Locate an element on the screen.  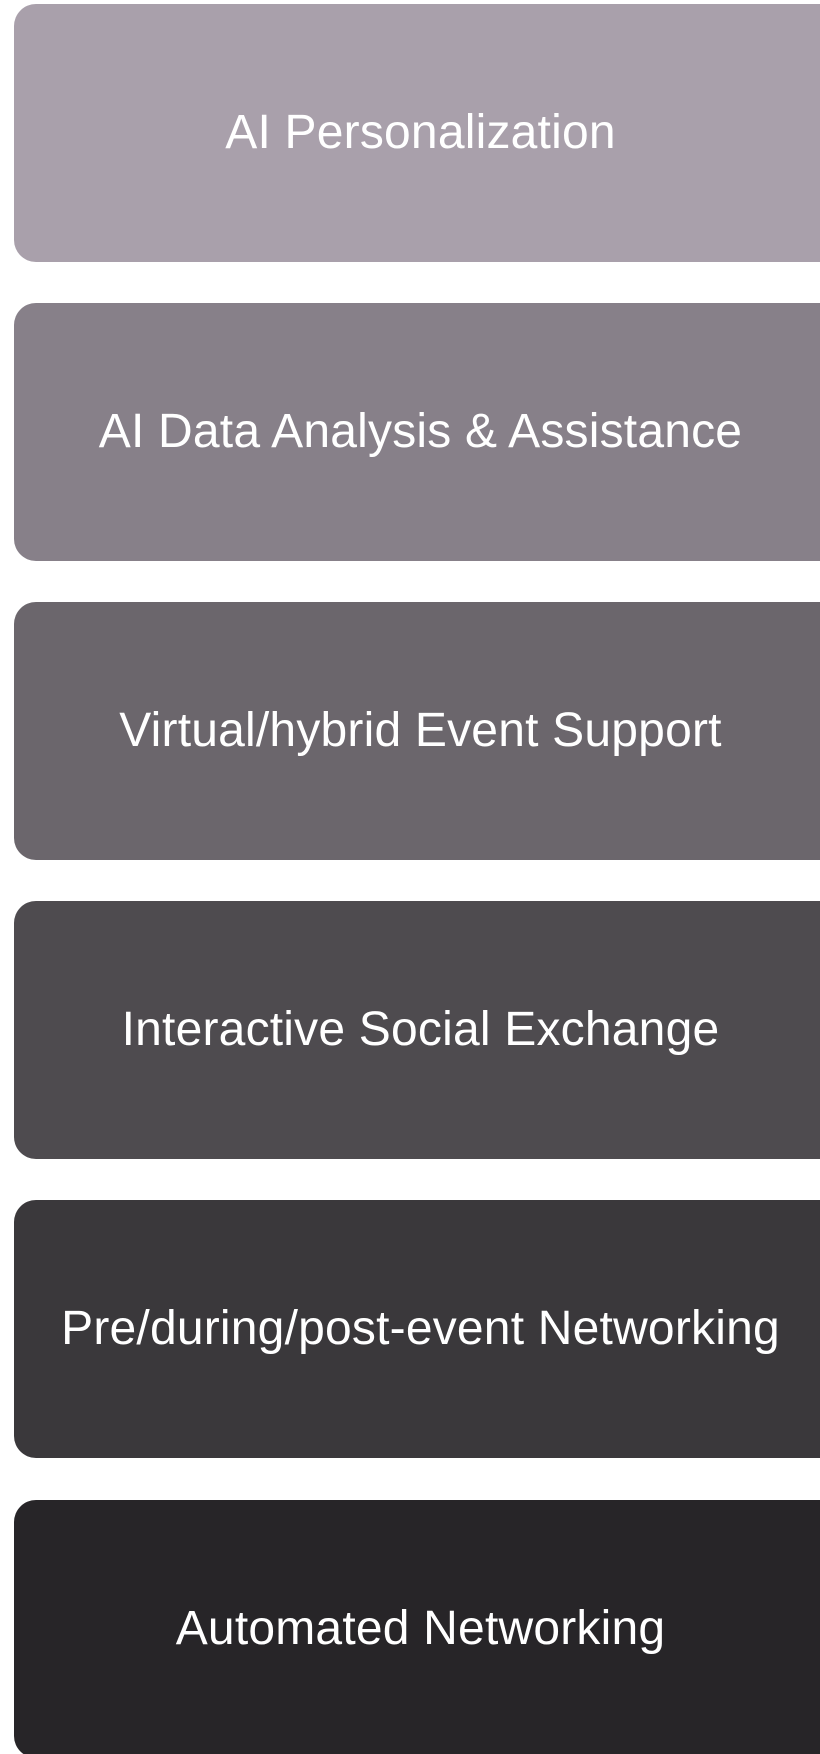
card-interactive-social-exchange: Interactive Social Exchange is located at coordinates (417, 1030).